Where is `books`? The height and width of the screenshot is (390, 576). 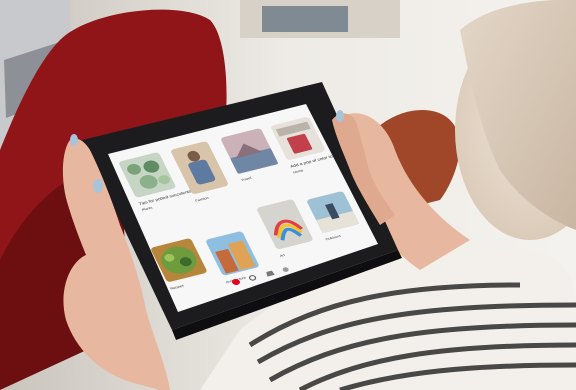 books is located at coordinates (305, 19).